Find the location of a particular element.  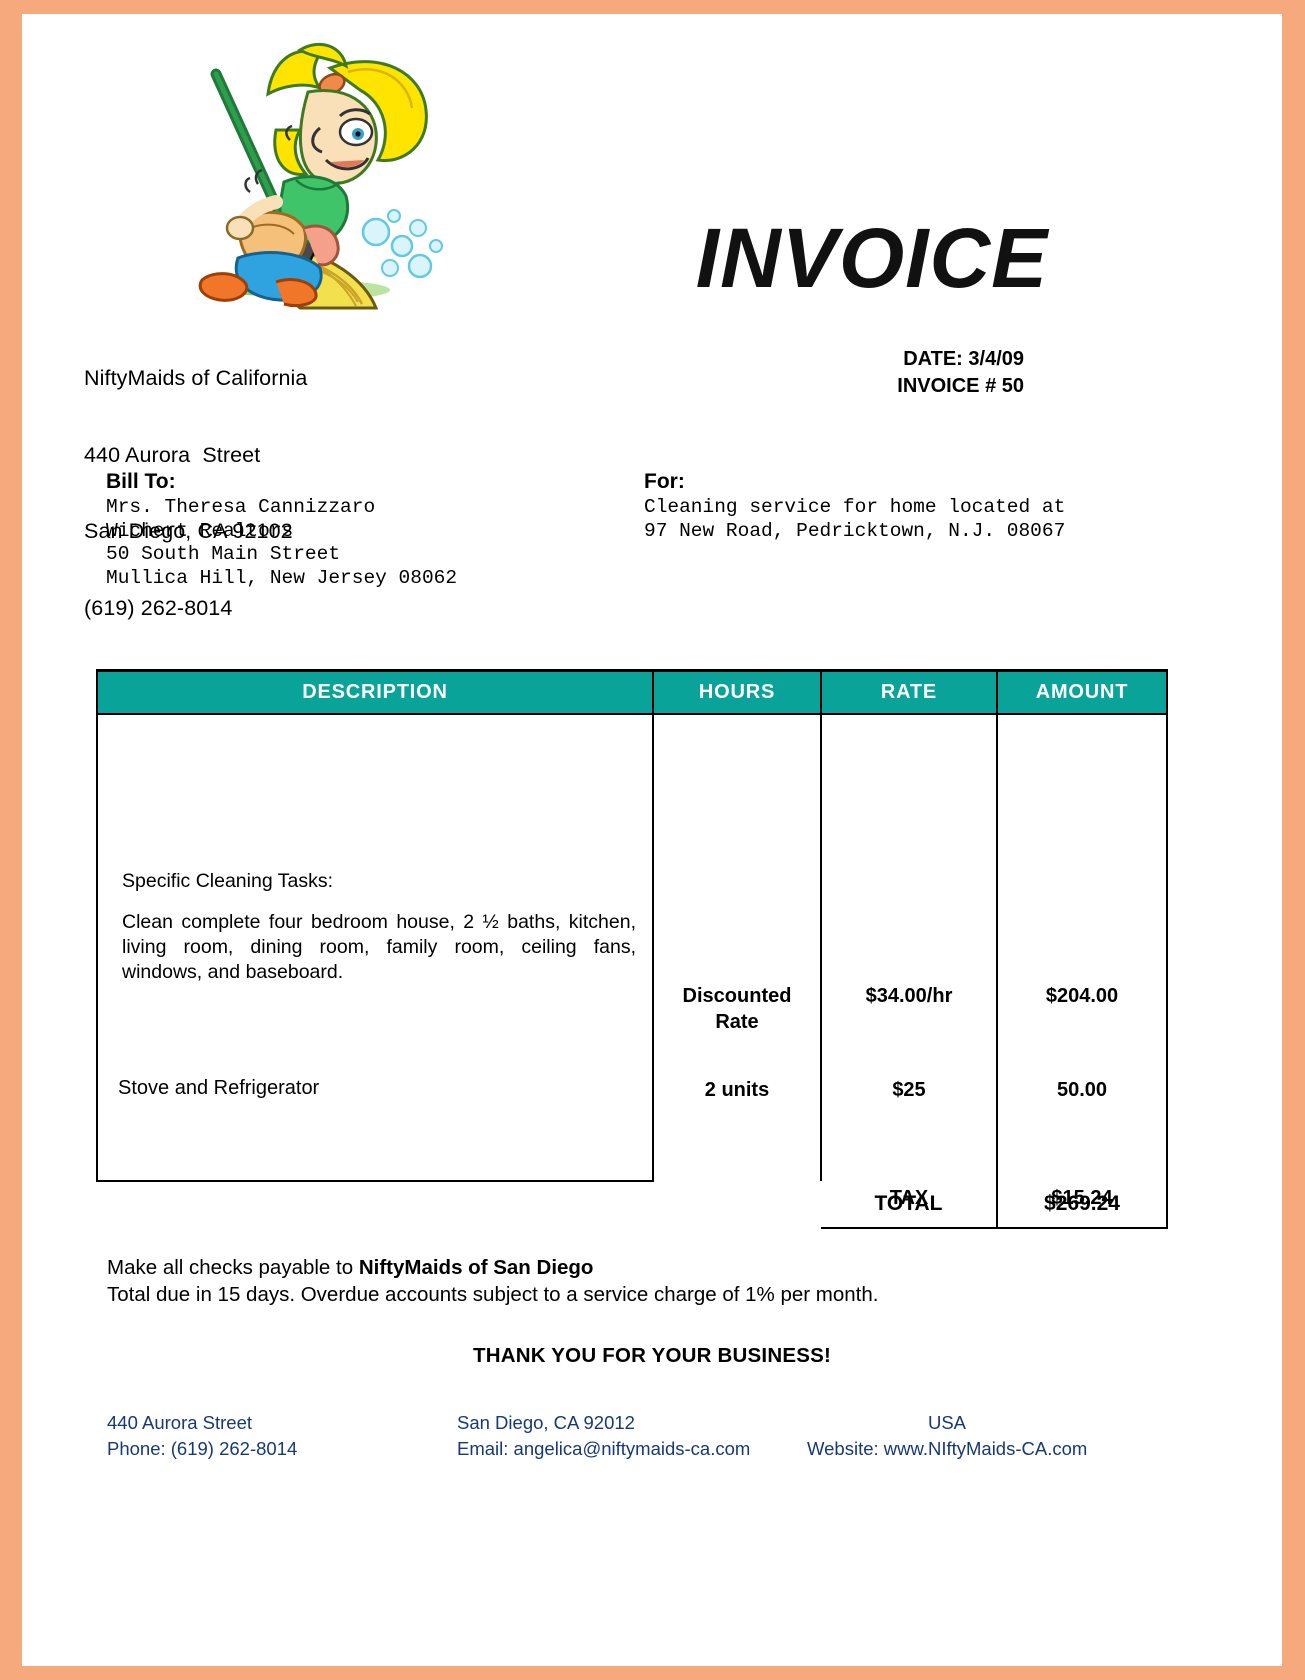

hours-value-1-line2: Rate is located at coordinates (737, 1022).